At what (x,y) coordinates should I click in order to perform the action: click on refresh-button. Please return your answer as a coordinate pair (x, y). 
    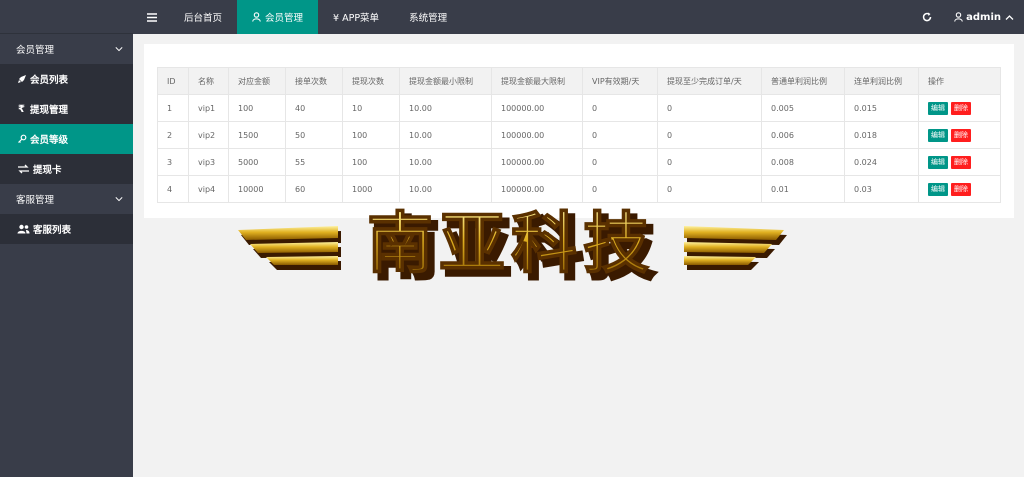
    Looking at the image, I should click on (927, 17).